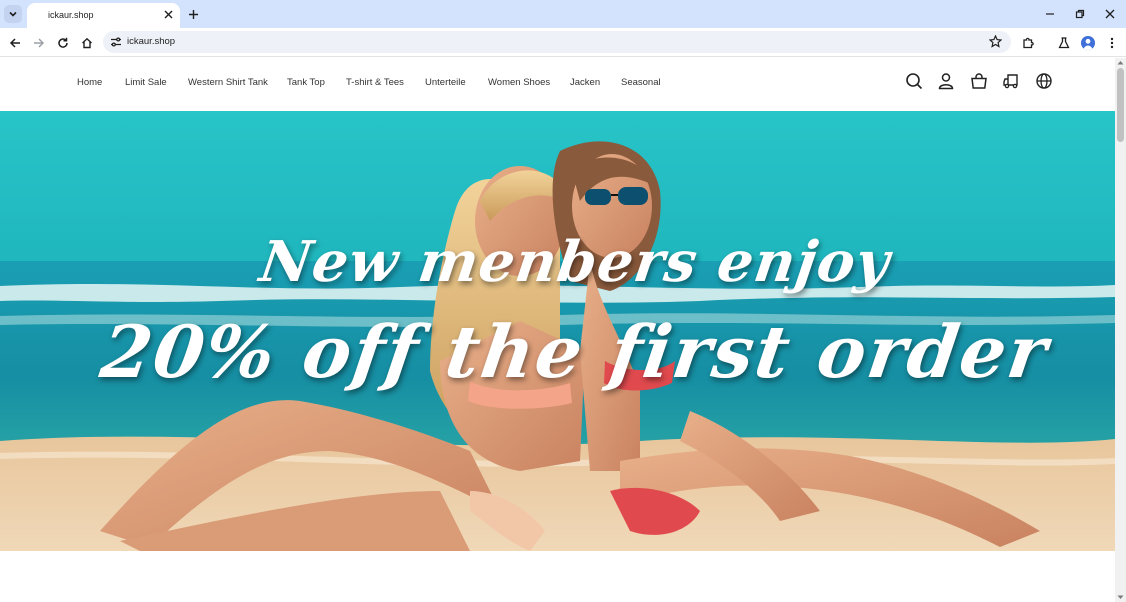 This screenshot has height=602, width=1126. What do you see at coordinates (1012, 81) in the screenshot?
I see `shipping-icon` at bounding box center [1012, 81].